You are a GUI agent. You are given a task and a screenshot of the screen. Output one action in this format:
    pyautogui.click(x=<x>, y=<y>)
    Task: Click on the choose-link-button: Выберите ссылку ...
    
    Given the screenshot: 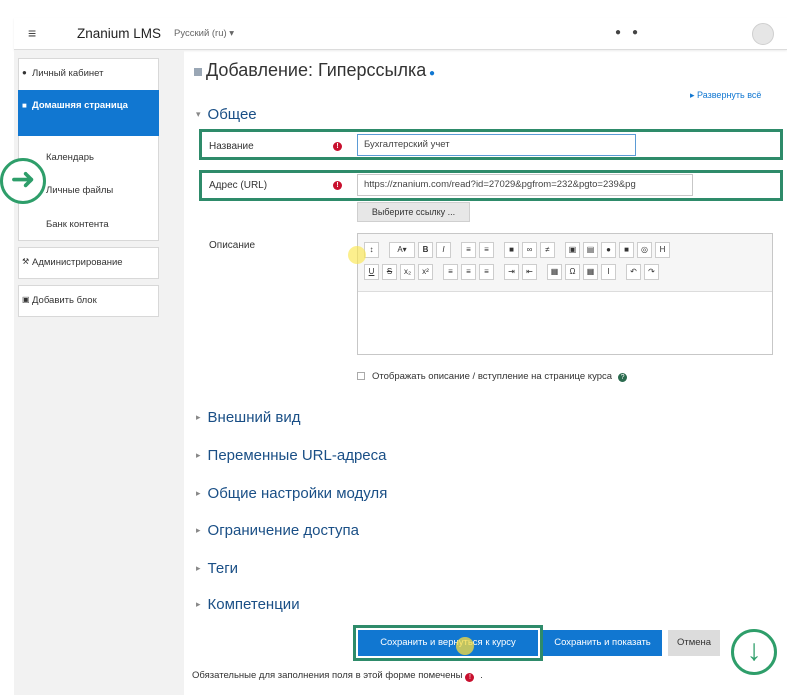 What is the action you would take?
    pyautogui.click(x=413, y=212)
    